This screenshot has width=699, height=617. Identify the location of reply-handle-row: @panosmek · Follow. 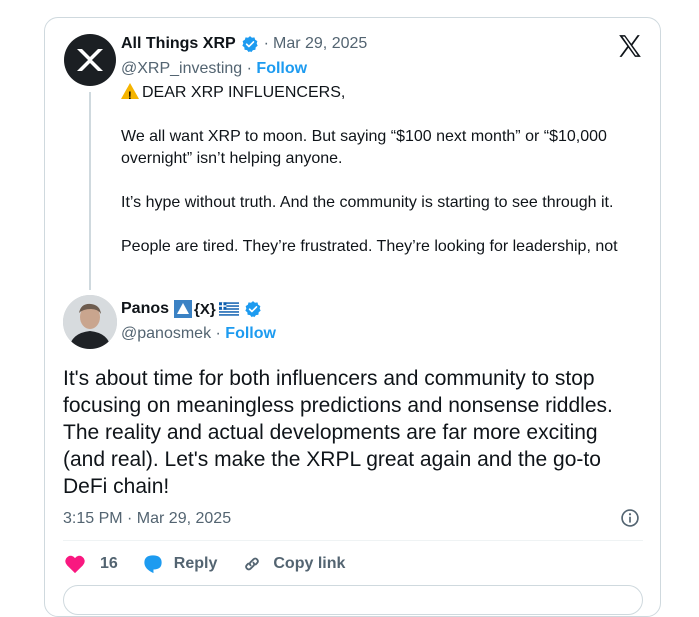
(198, 334).